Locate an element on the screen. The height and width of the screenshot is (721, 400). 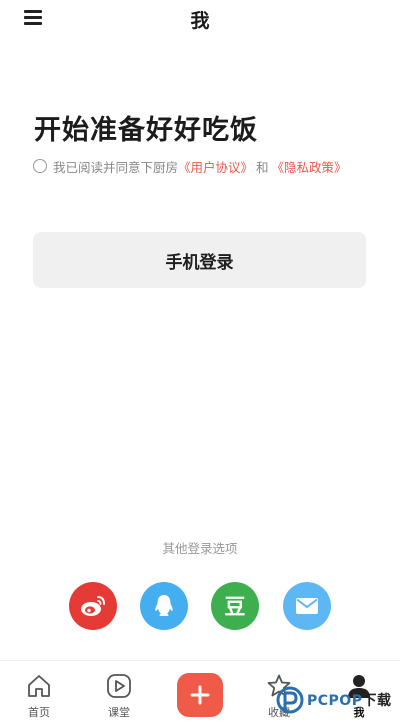
watermark-suffix: 下载 is located at coordinates (377, 701).